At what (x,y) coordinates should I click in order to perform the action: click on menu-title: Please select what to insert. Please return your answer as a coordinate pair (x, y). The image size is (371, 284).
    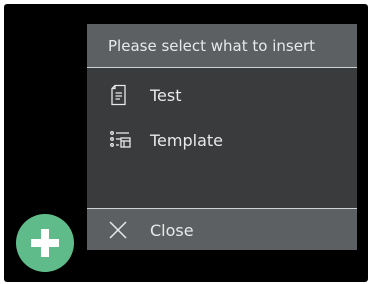
    Looking at the image, I should click on (211, 46).